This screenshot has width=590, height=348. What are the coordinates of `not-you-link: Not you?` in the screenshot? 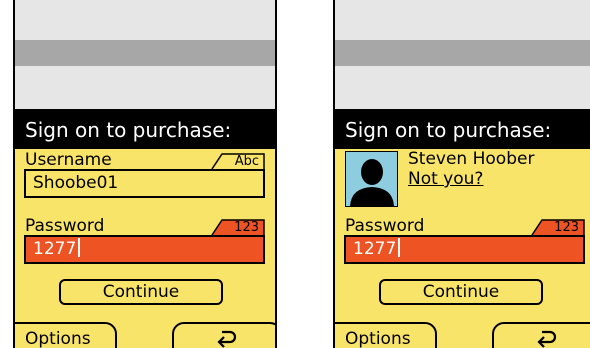 It's located at (445, 179).